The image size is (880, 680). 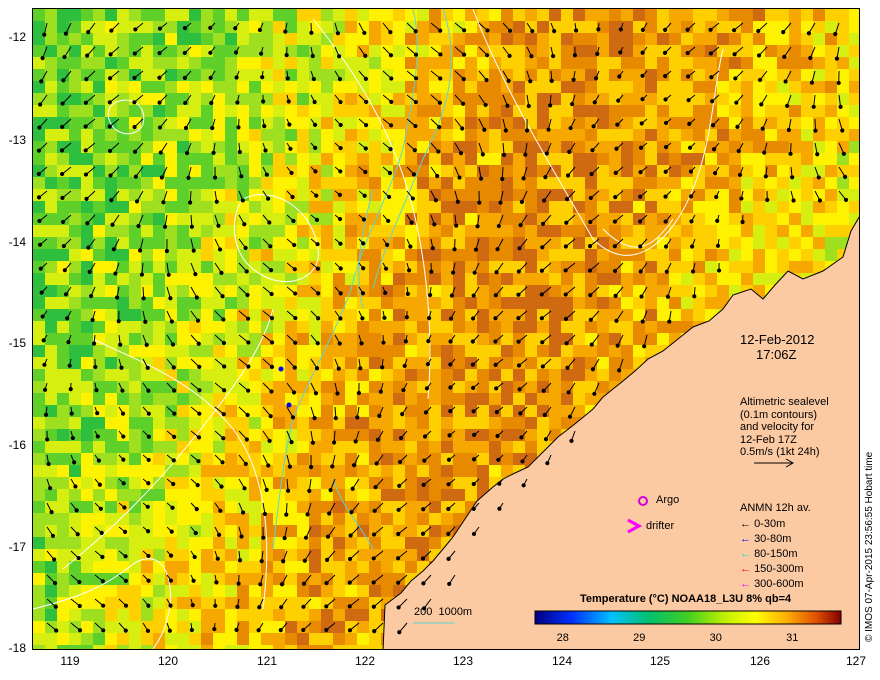 I want to click on altimetry-line: (0.1m contours), so click(x=779, y=414).